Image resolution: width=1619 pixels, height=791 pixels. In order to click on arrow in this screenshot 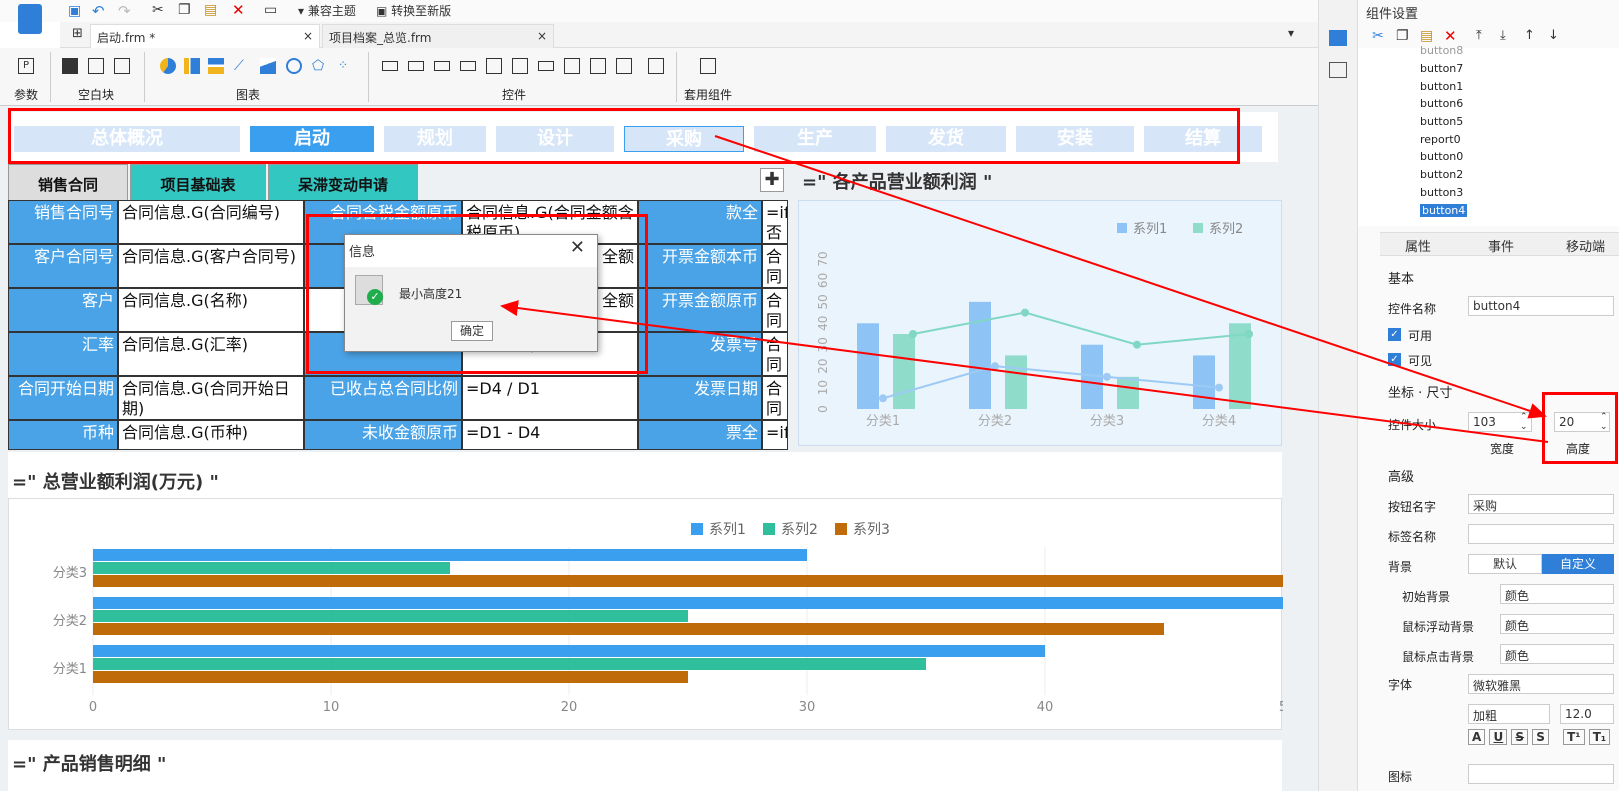, I will do `click(1024, 371)`.